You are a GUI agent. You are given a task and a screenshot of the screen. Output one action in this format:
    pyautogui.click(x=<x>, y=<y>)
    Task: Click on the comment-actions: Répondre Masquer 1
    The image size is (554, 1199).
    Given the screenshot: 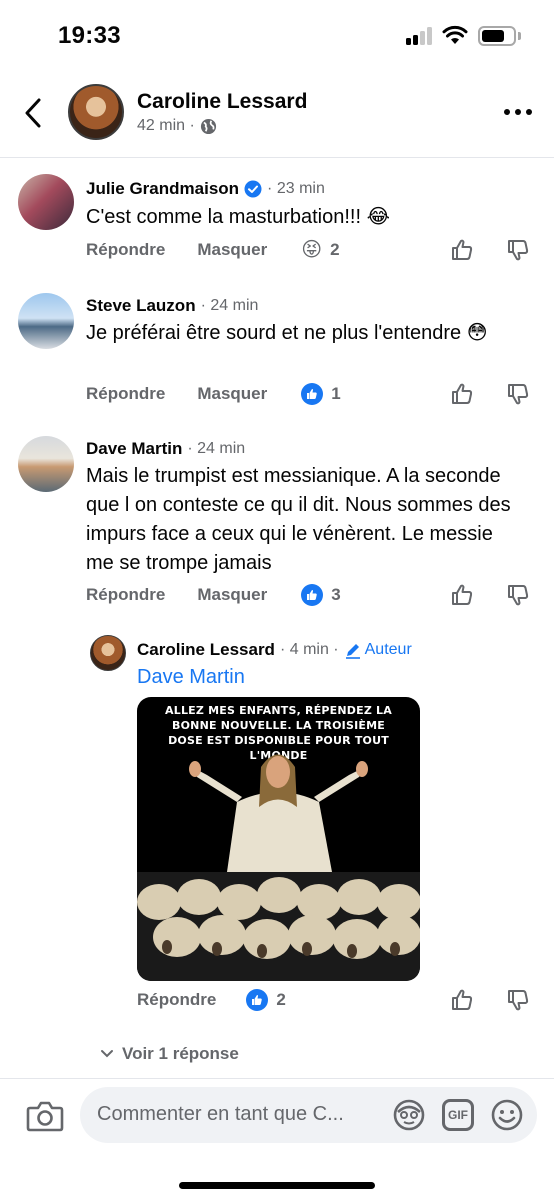 What is the action you would take?
    pyautogui.click(x=213, y=394)
    